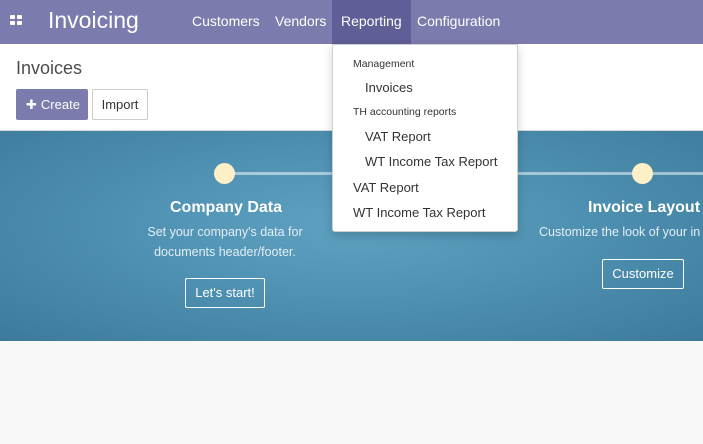  What do you see at coordinates (386, 187) in the screenshot?
I see `menu-item-vat-report: VAT Report` at bounding box center [386, 187].